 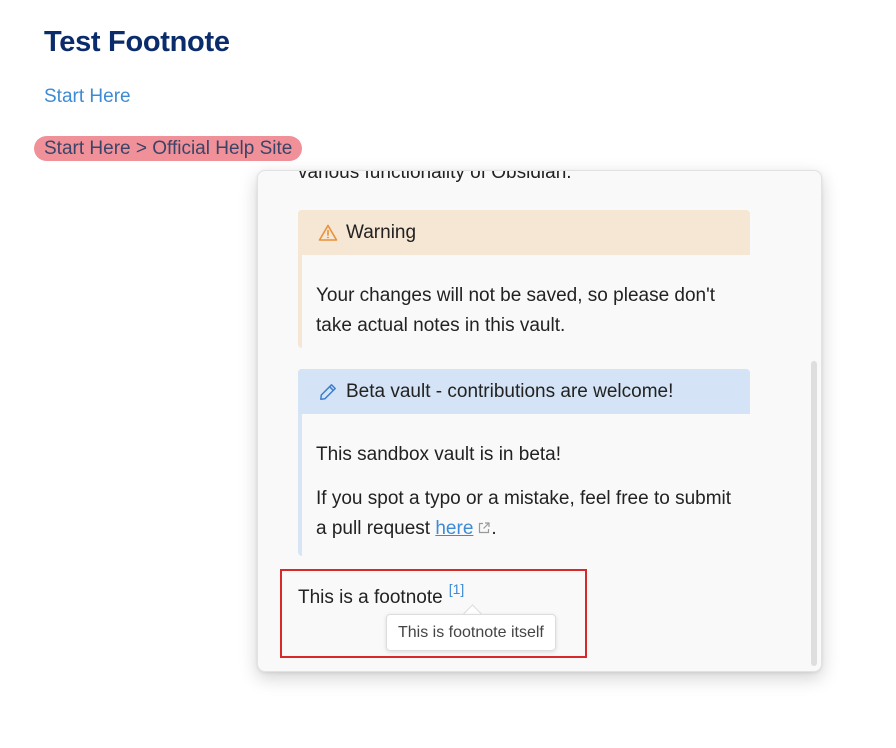 I want to click on warning-callout-title: Warning, so click(x=381, y=232).